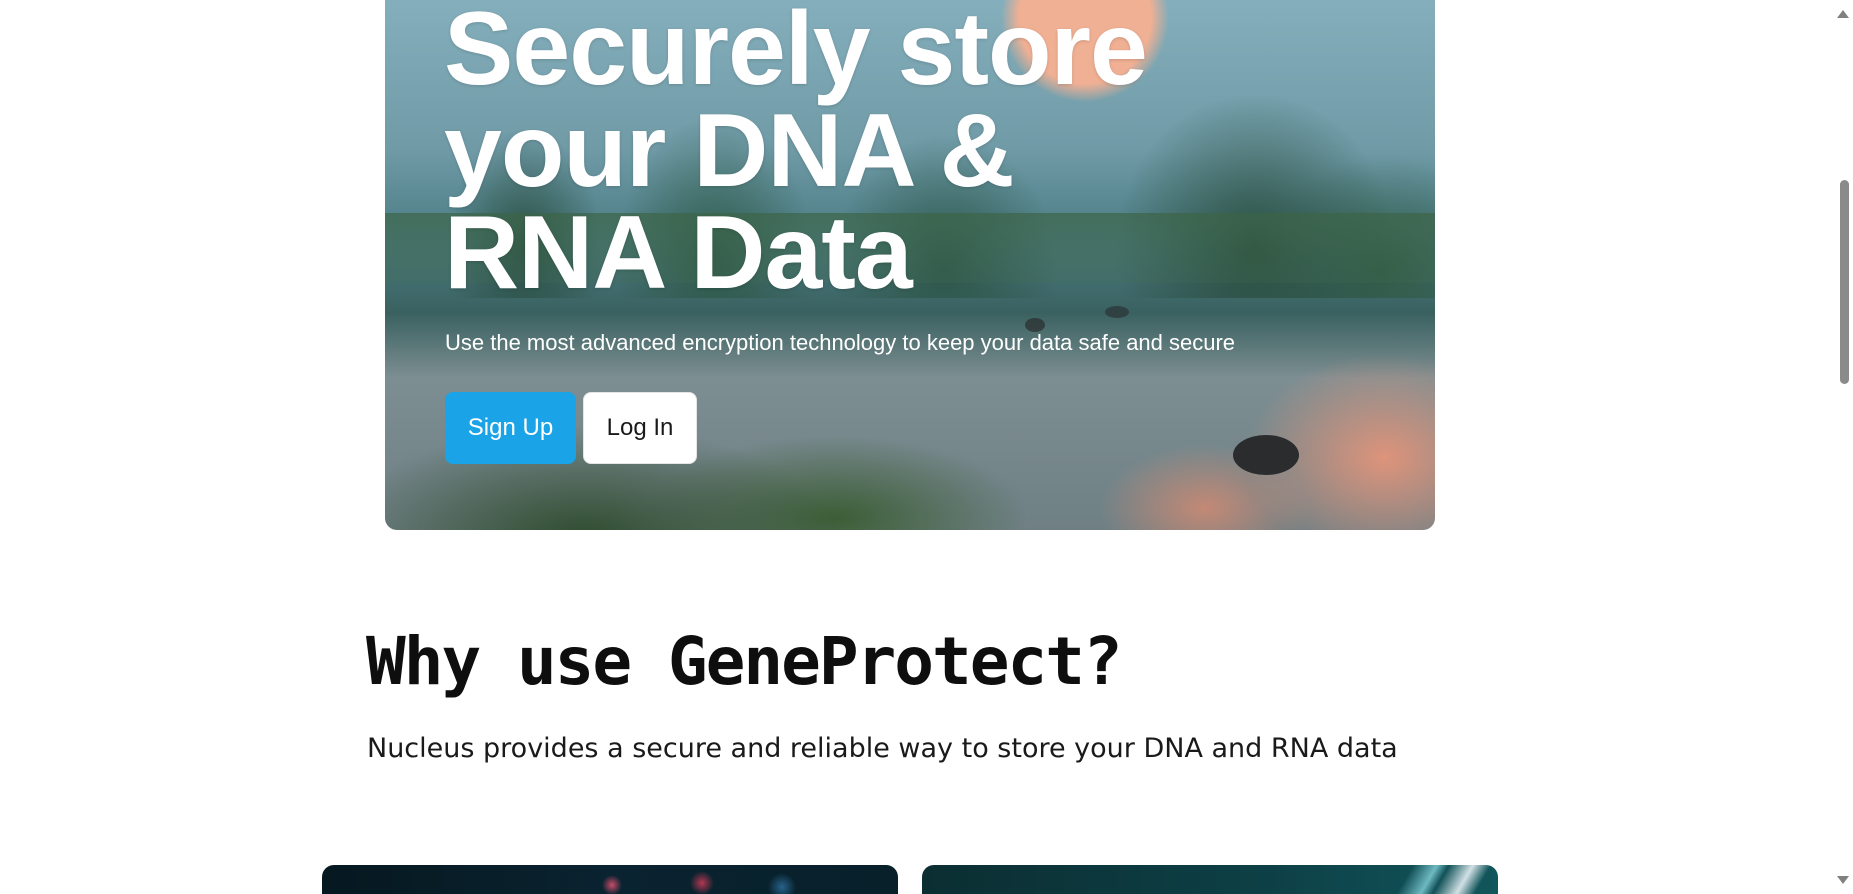 The height and width of the screenshot is (894, 1853). Describe the element at coordinates (1843, 447) in the screenshot. I see `vertical-scrollbar` at that location.